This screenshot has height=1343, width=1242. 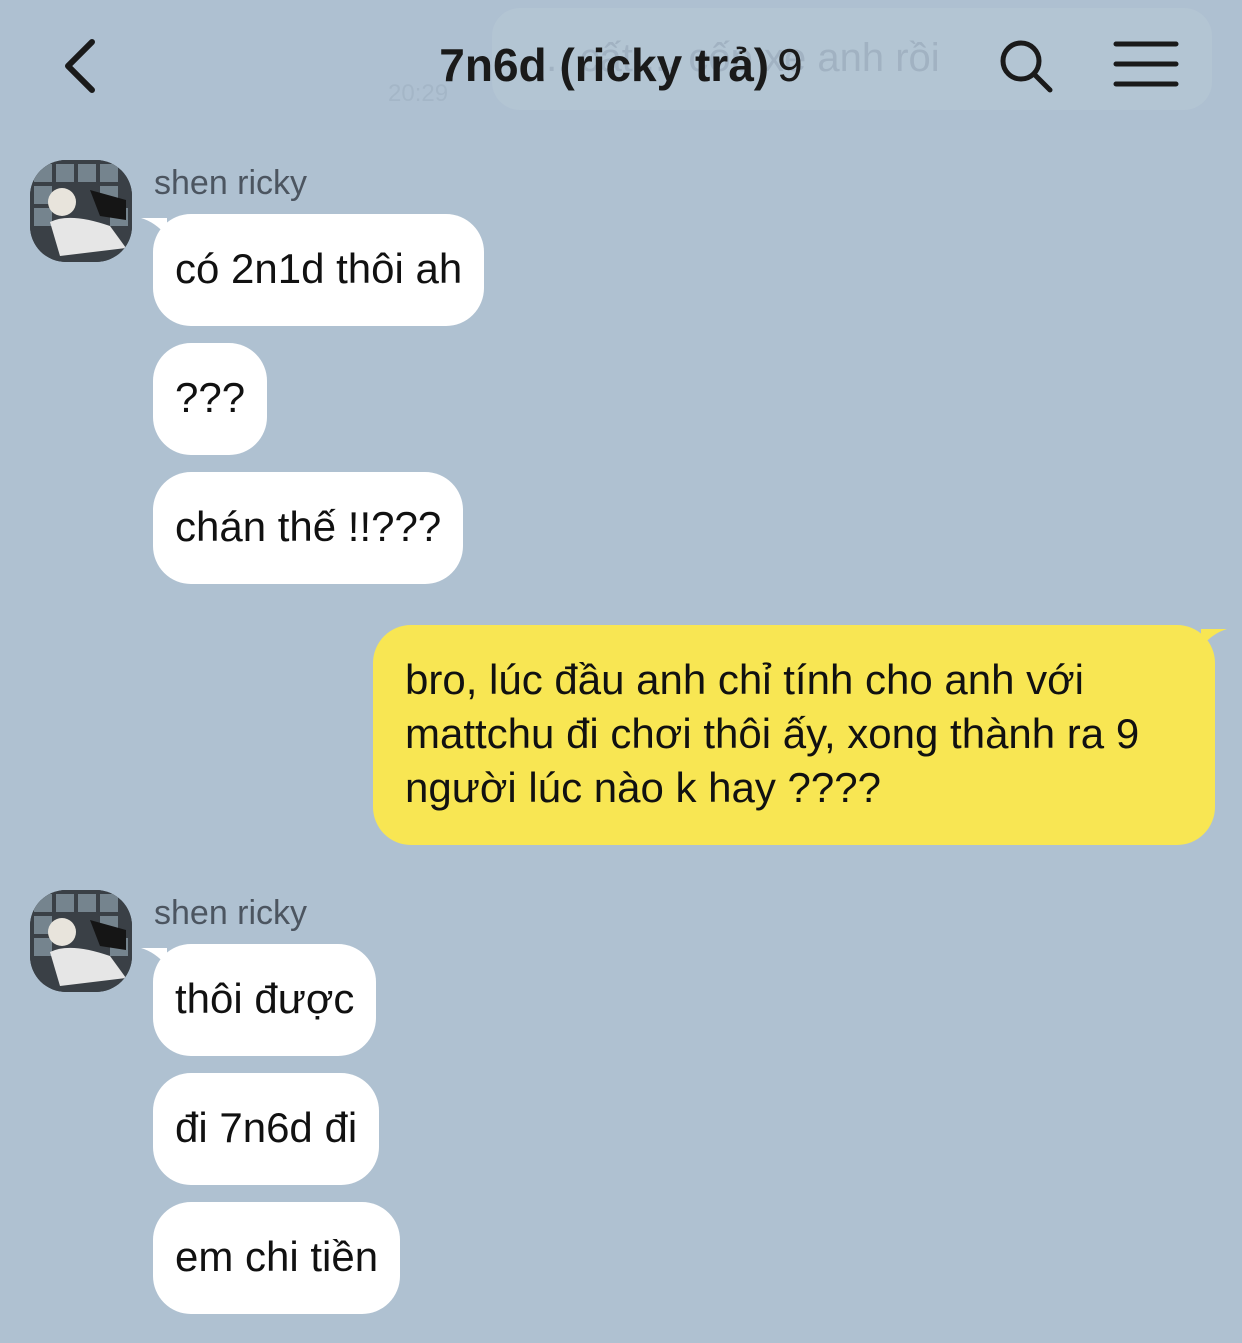 I want to click on message-text: thôi được, so click(x=265, y=998).